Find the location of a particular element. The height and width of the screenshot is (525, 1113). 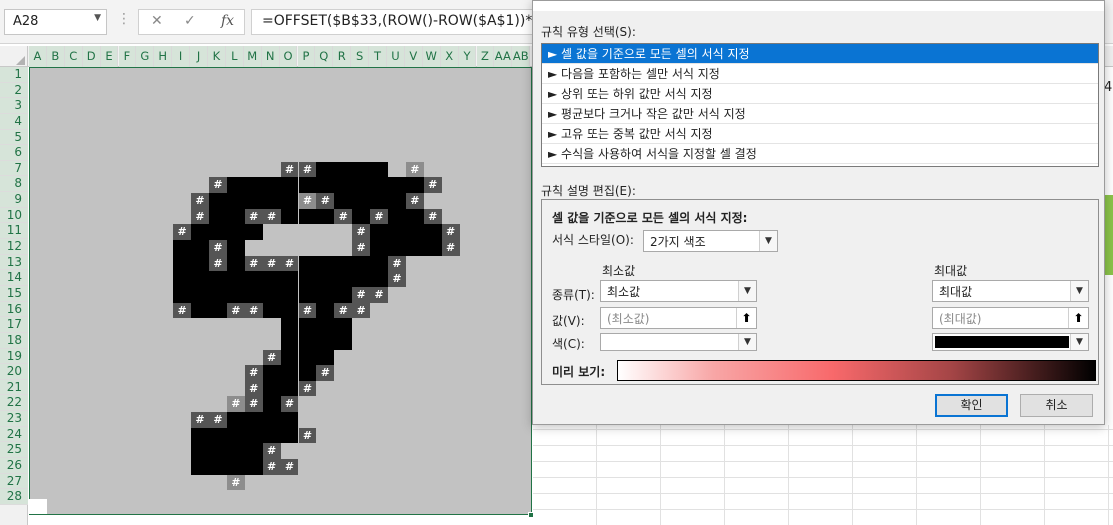

row-header-3: 3 is located at coordinates (14, 106).